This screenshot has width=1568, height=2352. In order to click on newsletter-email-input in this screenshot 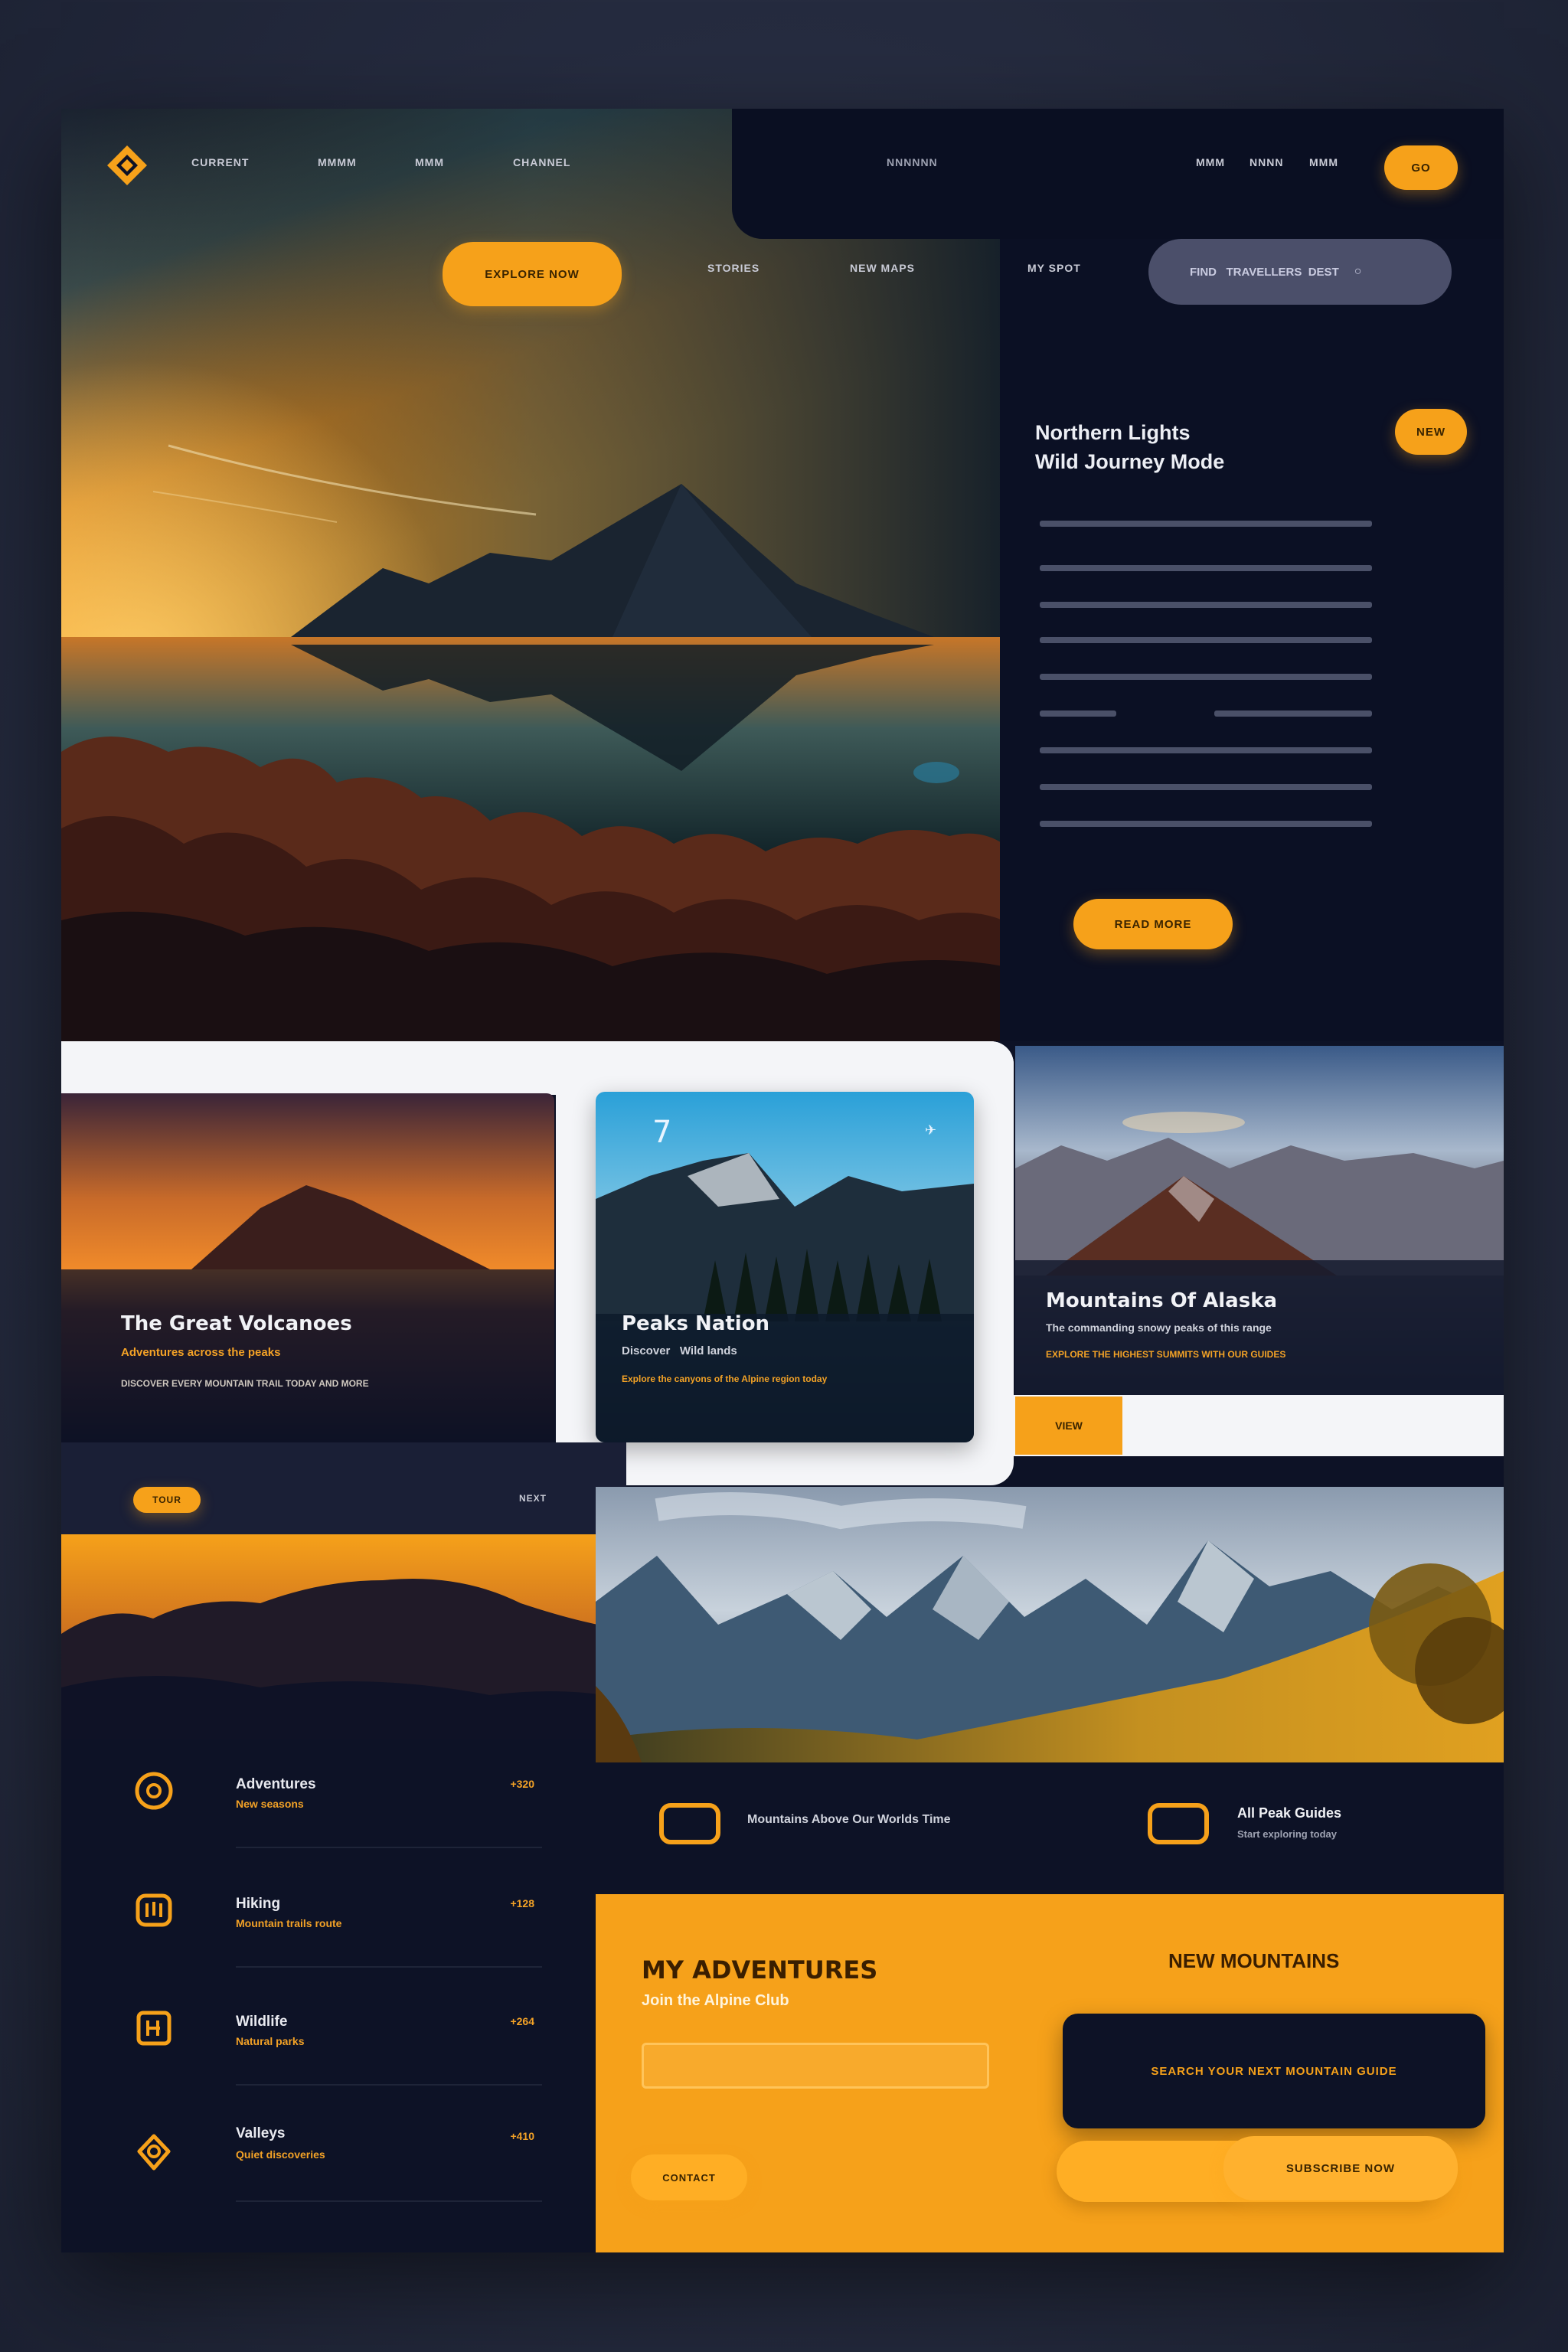, I will do `click(815, 2066)`.